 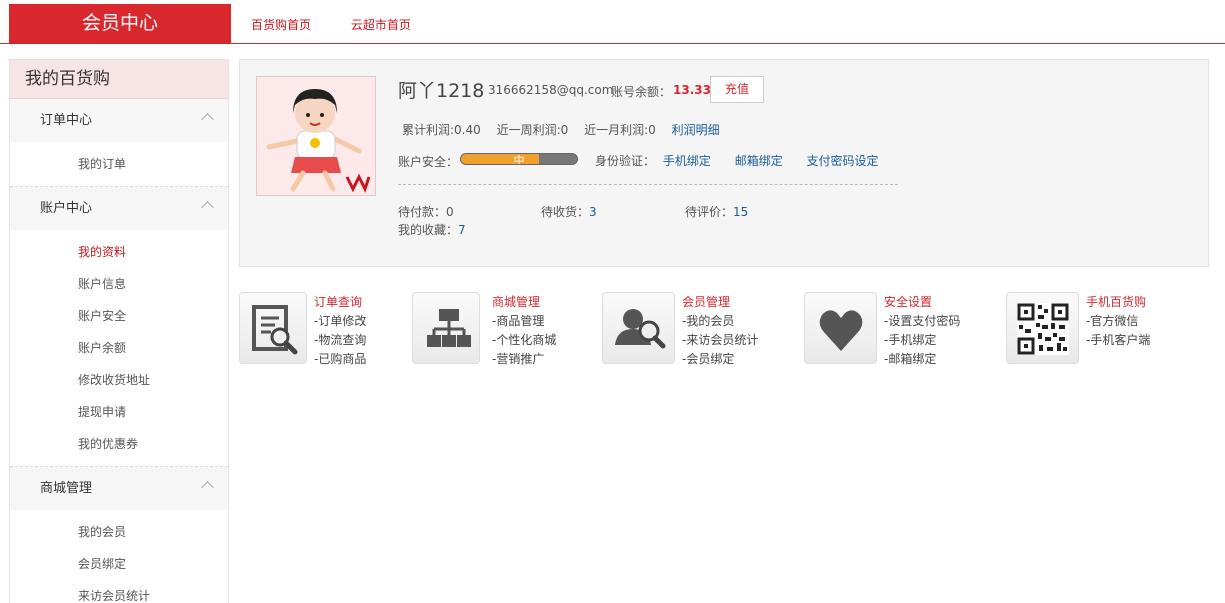 I want to click on quick-link-order-query: 订单查询 -订单修改 -物流查询 -已购商品, so click(x=319, y=329).